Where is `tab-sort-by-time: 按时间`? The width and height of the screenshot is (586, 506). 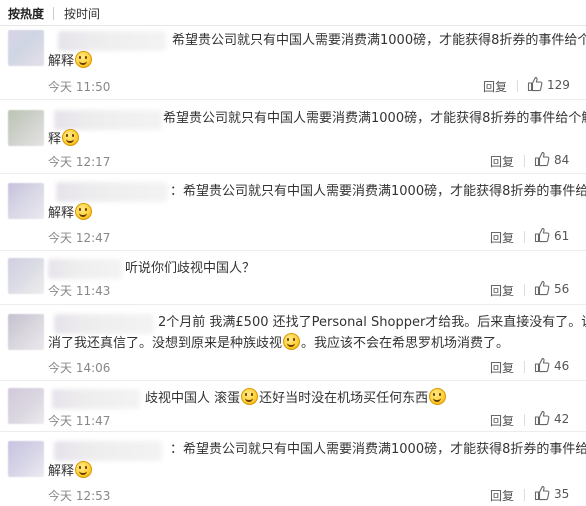
tab-sort-by-time: 按时间 is located at coordinates (82, 13).